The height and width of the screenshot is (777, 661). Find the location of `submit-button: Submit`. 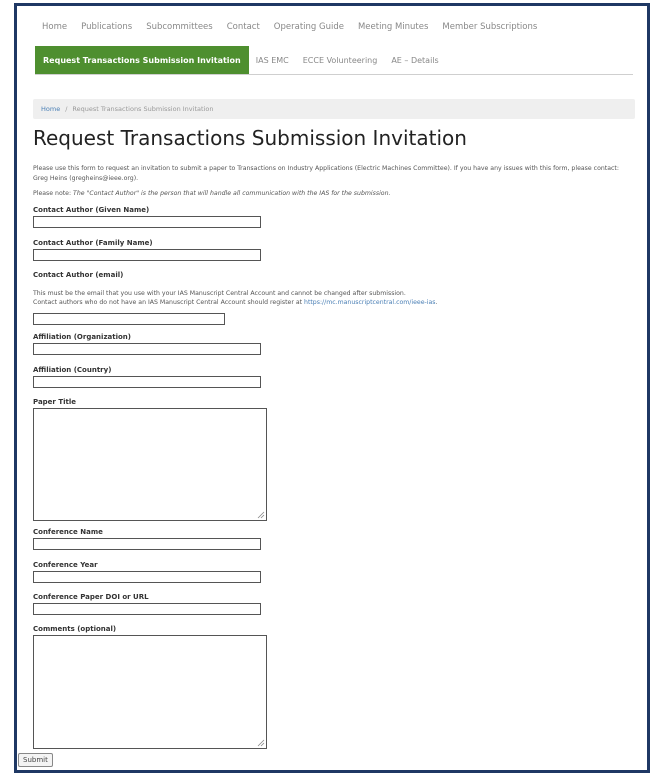

submit-button: Submit is located at coordinates (35, 760).